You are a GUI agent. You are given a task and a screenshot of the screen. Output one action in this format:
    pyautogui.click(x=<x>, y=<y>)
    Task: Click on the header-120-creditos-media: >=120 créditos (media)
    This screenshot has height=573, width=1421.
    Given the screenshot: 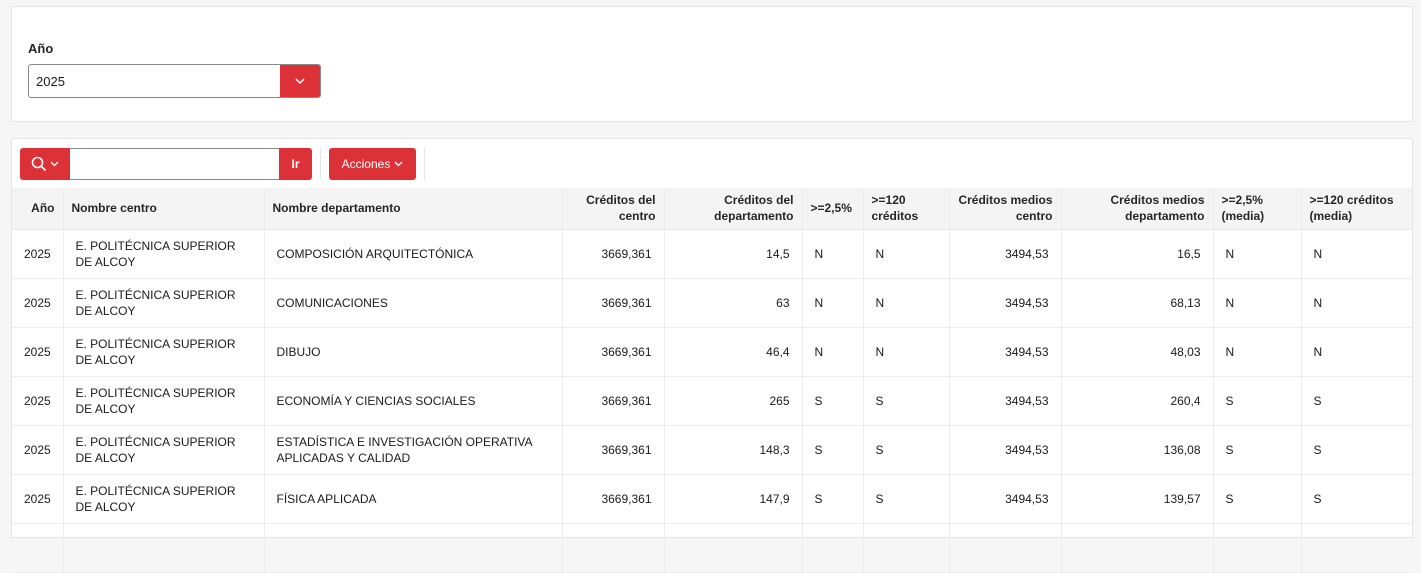 What is the action you would take?
    pyautogui.click(x=1356, y=209)
    